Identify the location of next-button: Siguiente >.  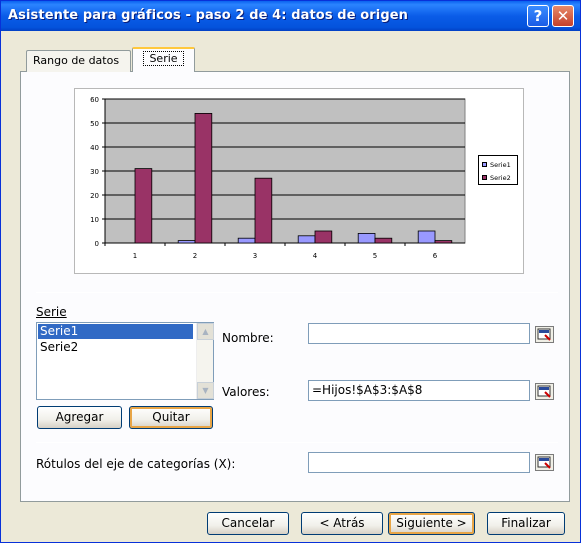
(431, 523).